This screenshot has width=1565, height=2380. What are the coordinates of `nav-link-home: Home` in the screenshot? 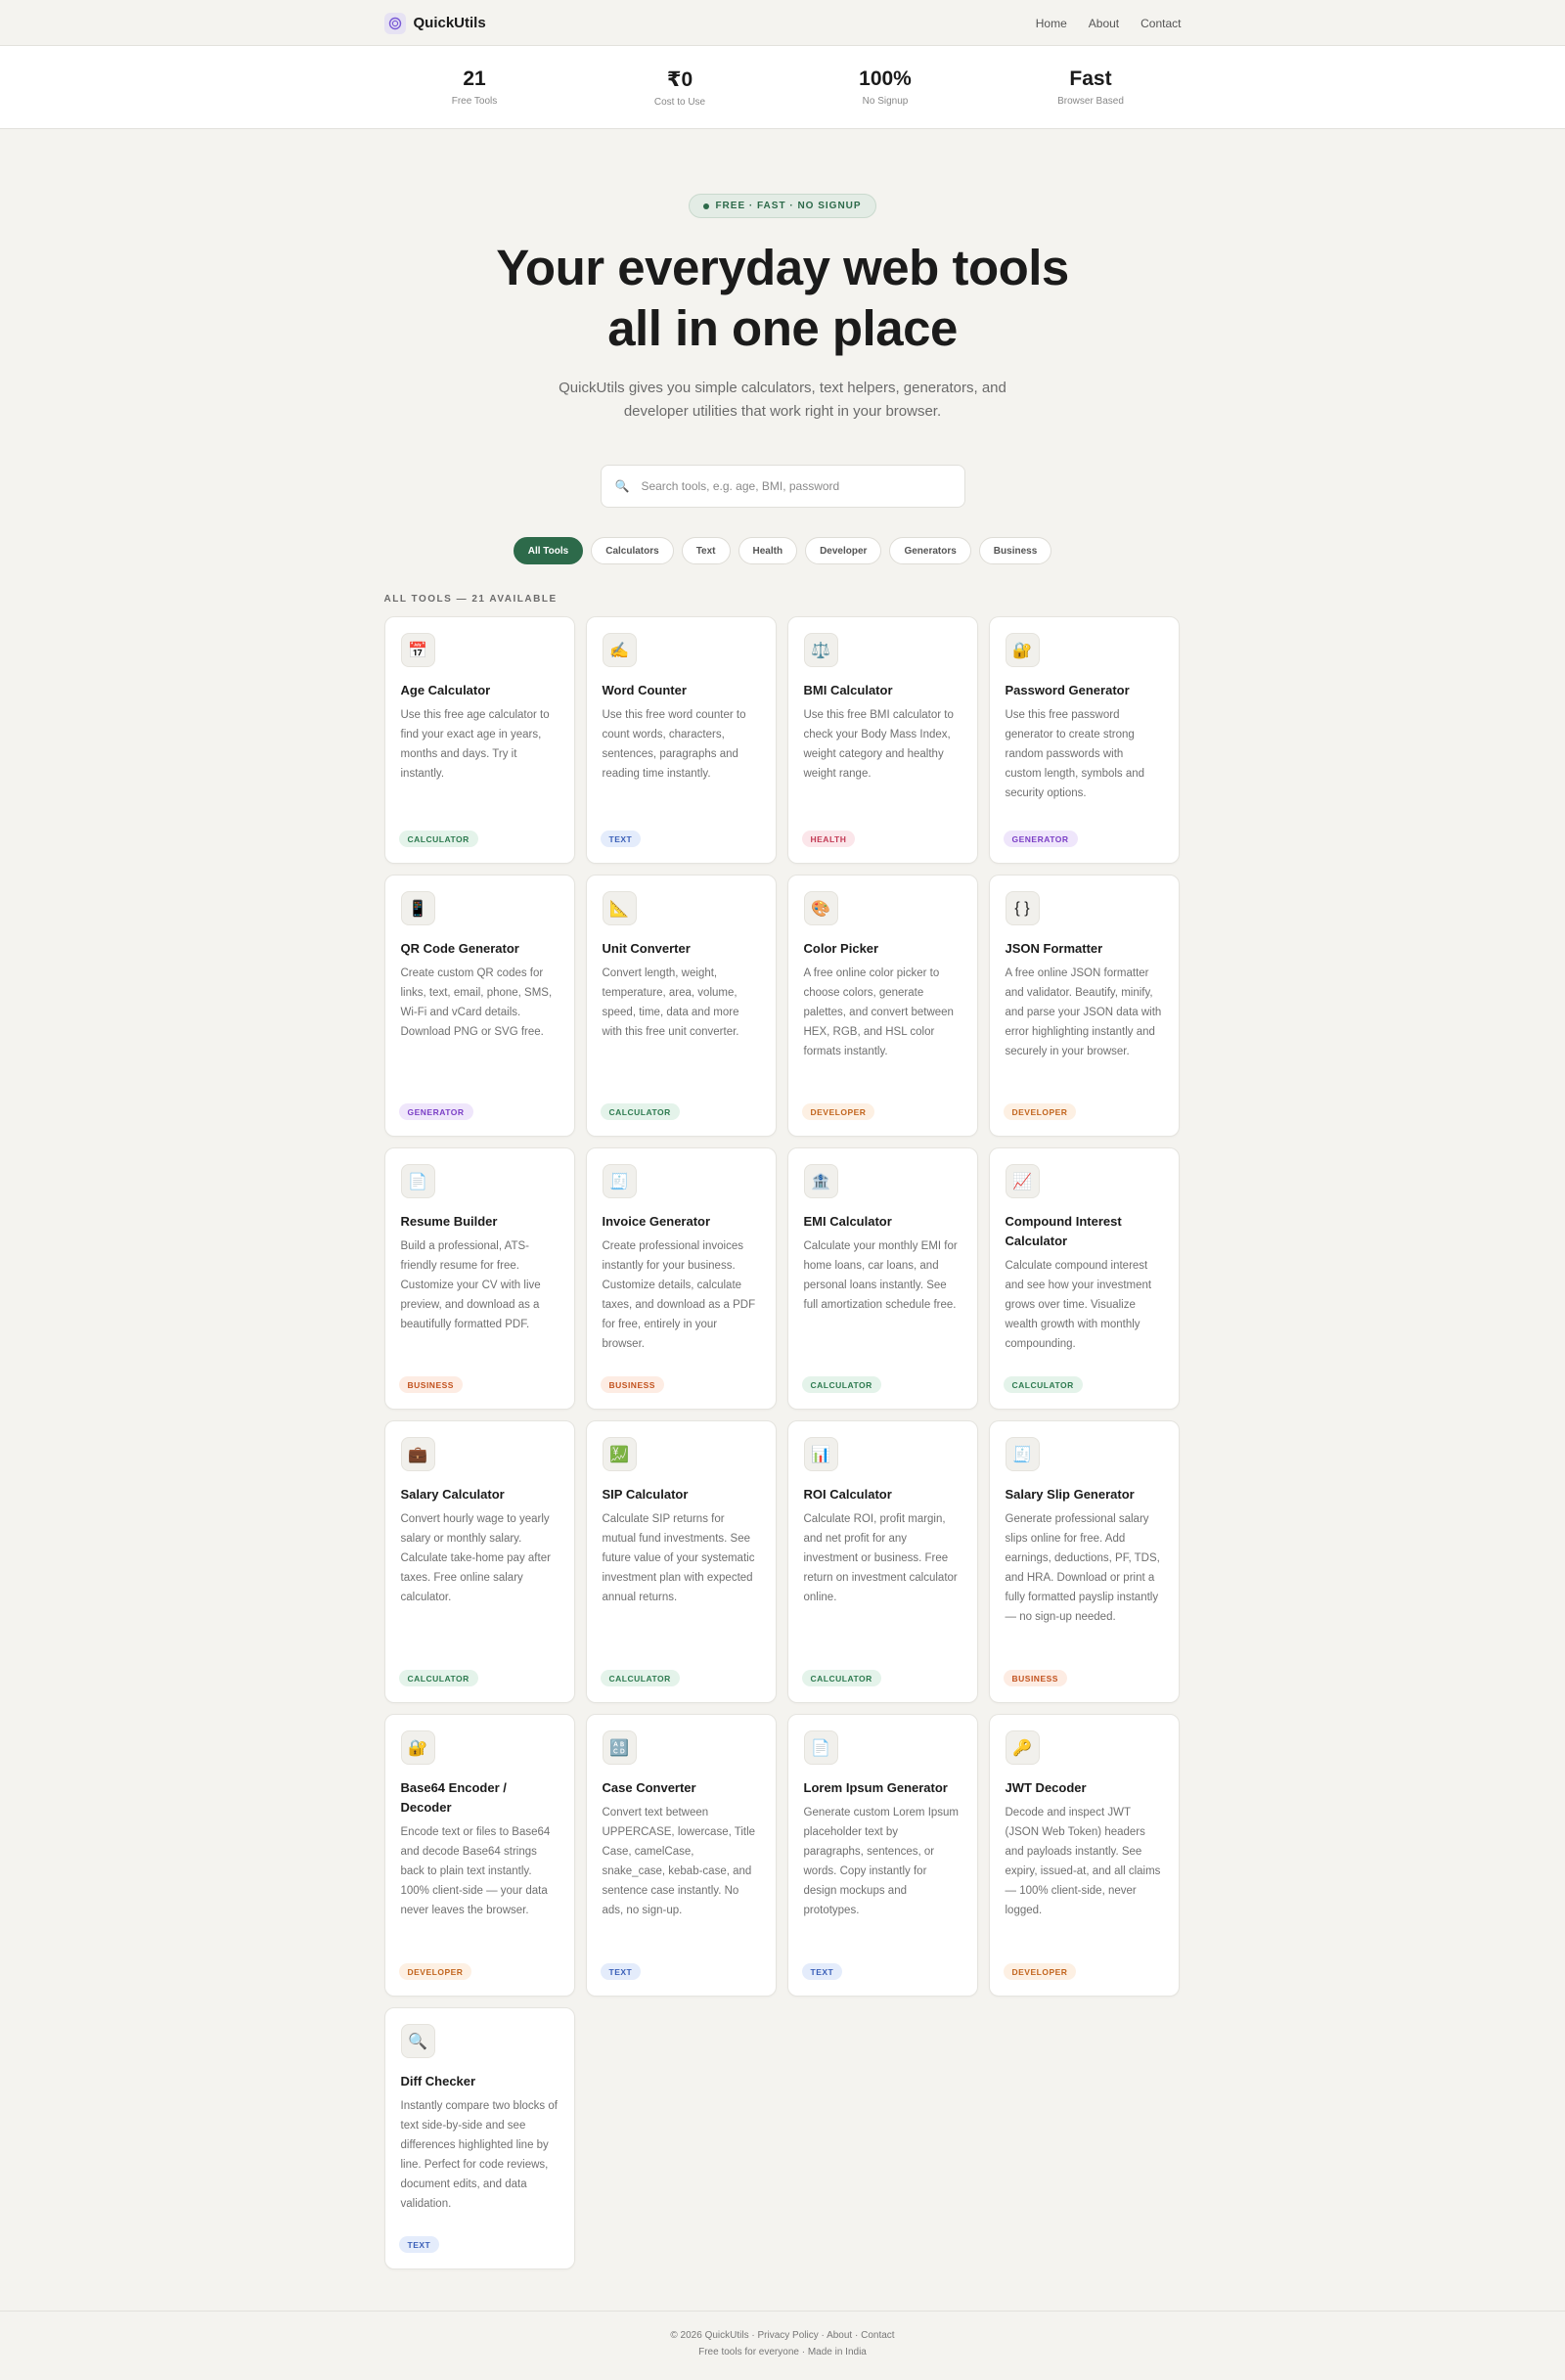 It's located at (1051, 23).